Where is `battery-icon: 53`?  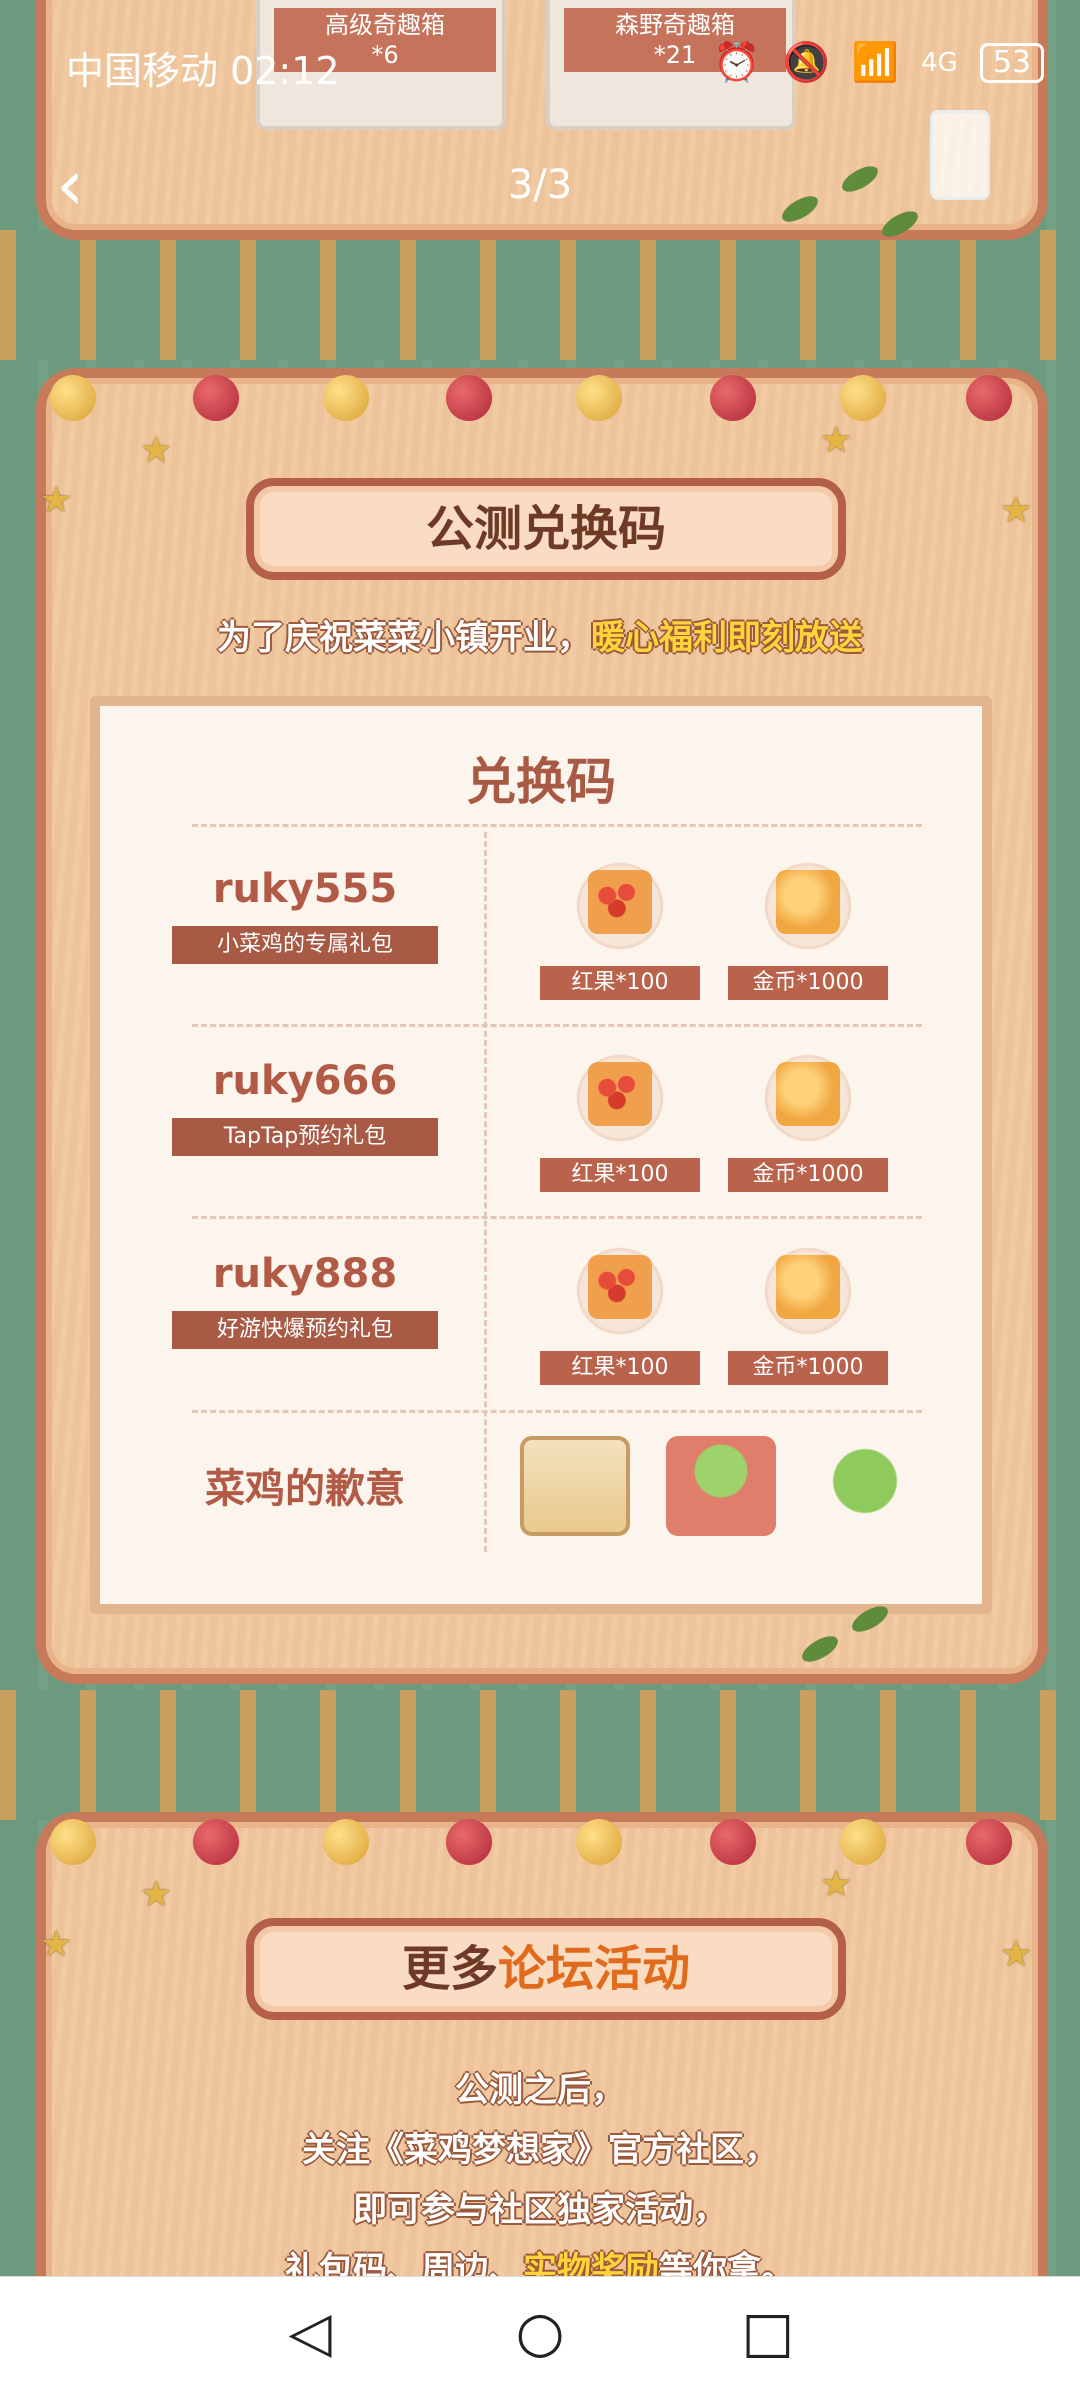 battery-icon: 53 is located at coordinates (1011, 62).